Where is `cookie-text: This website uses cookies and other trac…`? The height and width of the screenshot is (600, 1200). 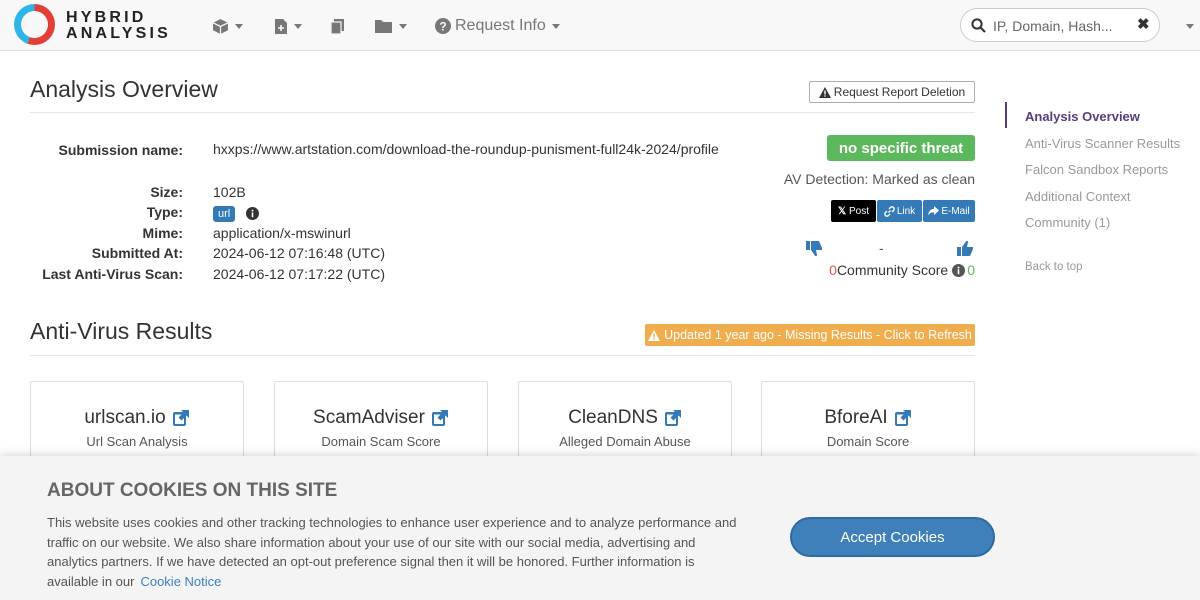 cookie-text: This website uses cookies and other trac… is located at coordinates (397, 552).